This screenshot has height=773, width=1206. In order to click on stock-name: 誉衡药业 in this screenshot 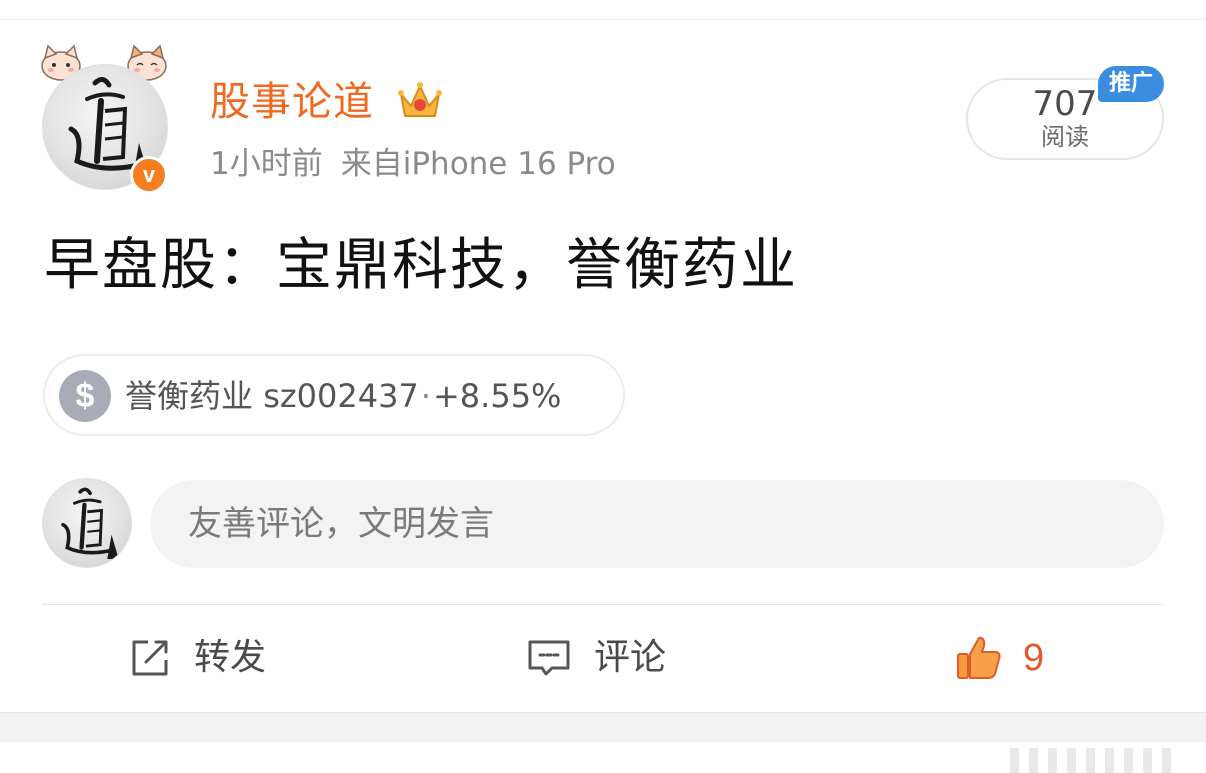, I will do `click(189, 396)`.